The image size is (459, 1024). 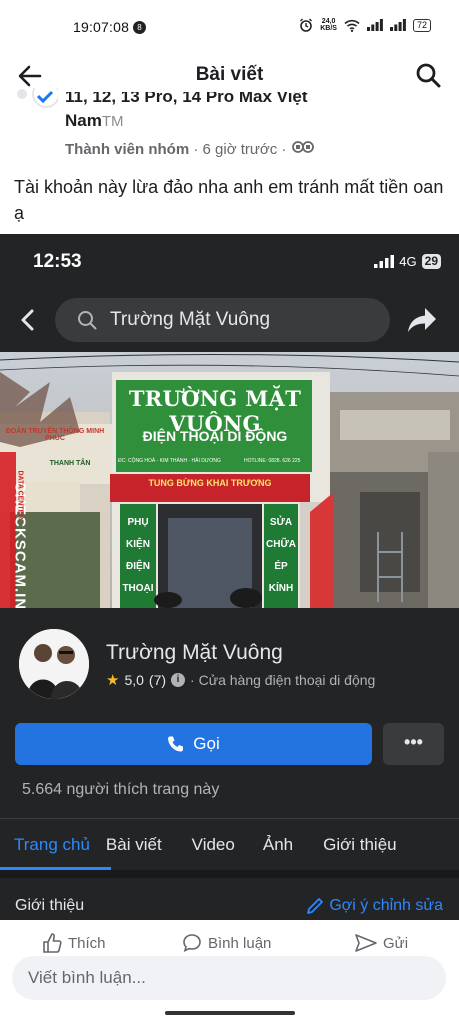 I want to click on sign-subtitle: ĐIỆN THOẠI DI ĐỘNG, so click(x=215, y=436).